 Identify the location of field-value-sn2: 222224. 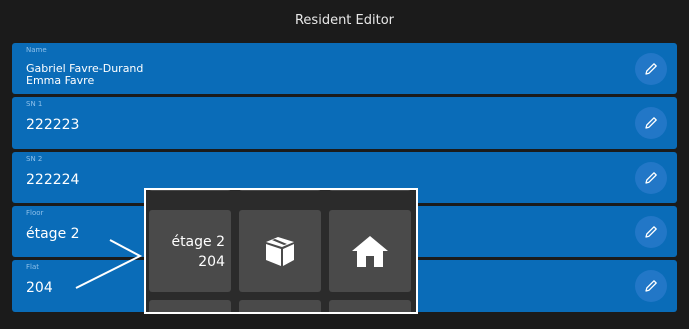
(53, 180).